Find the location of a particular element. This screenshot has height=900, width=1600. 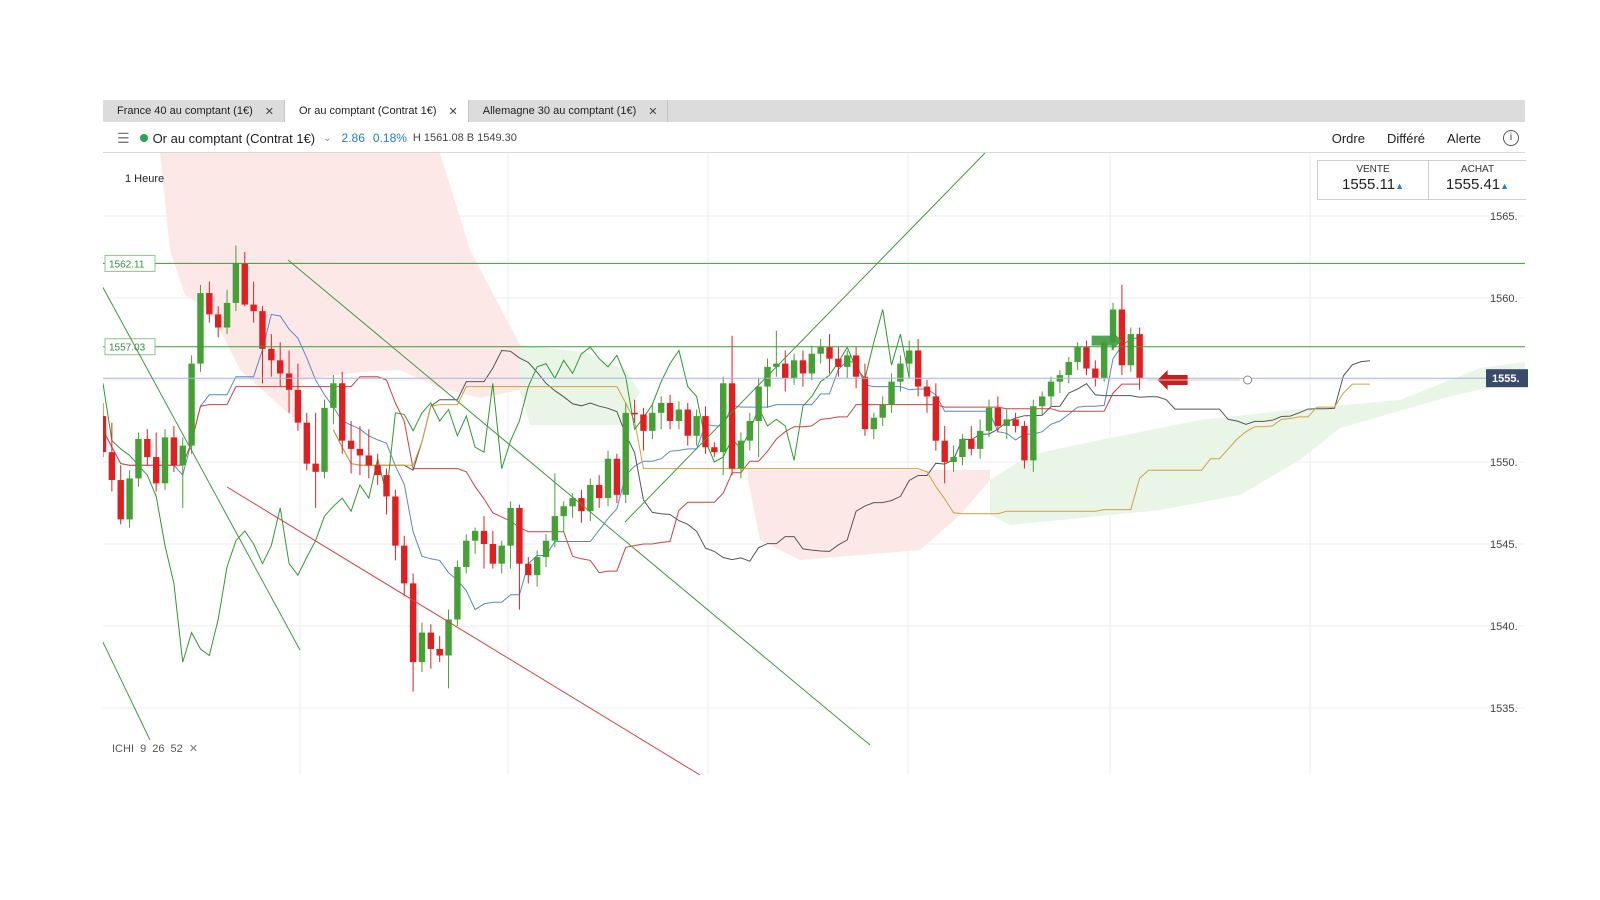

y-axis-tick-label: 1550. is located at coordinates (1504, 463).